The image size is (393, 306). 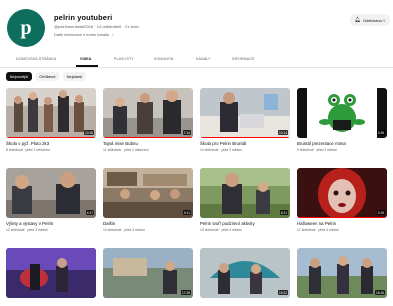 What do you see at coordinates (187, 212) in the screenshot?
I see `video-duration: 5:11` at bounding box center [187, 212].